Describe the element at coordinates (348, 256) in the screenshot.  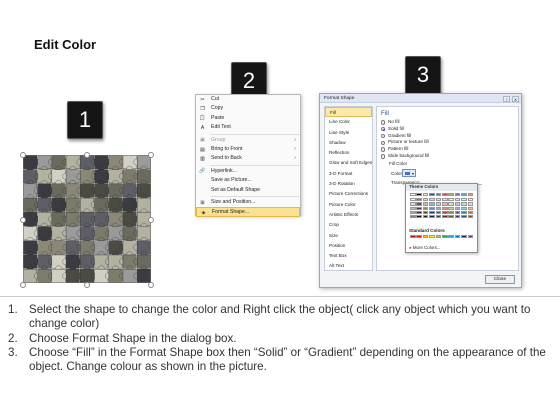
I see `sidebar-item-text-box: Text Box` at that location.